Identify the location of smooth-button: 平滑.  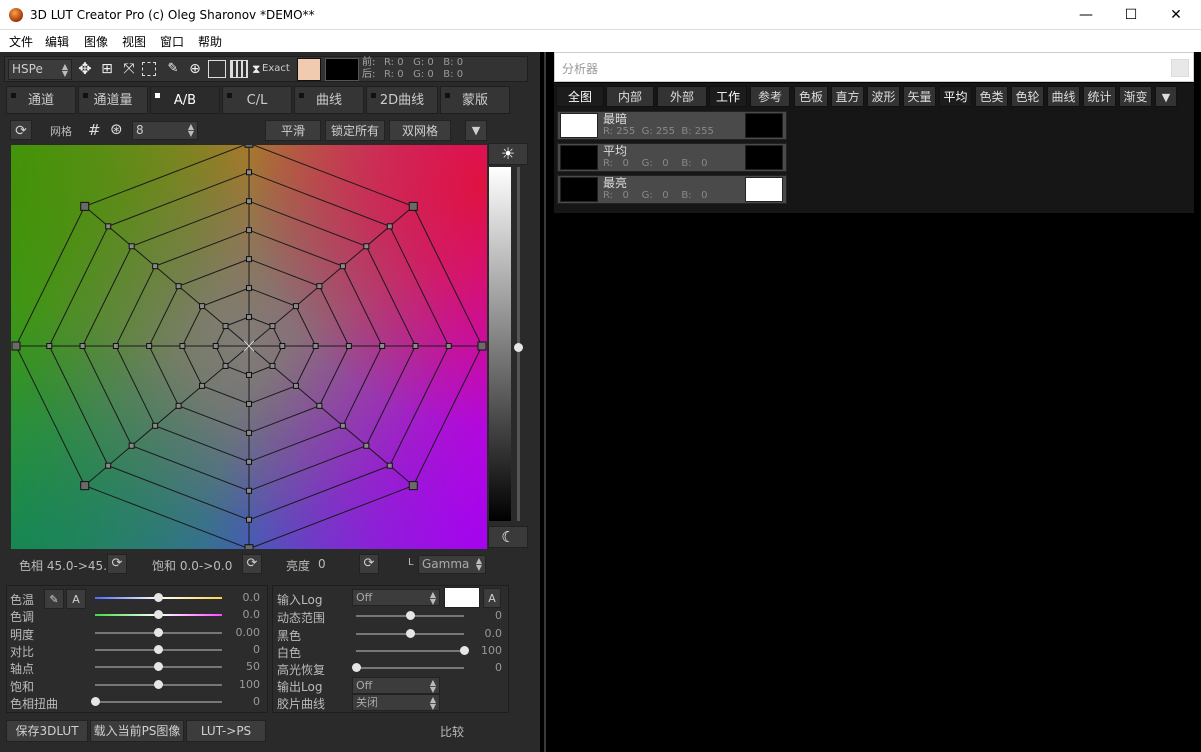
(293, 130).